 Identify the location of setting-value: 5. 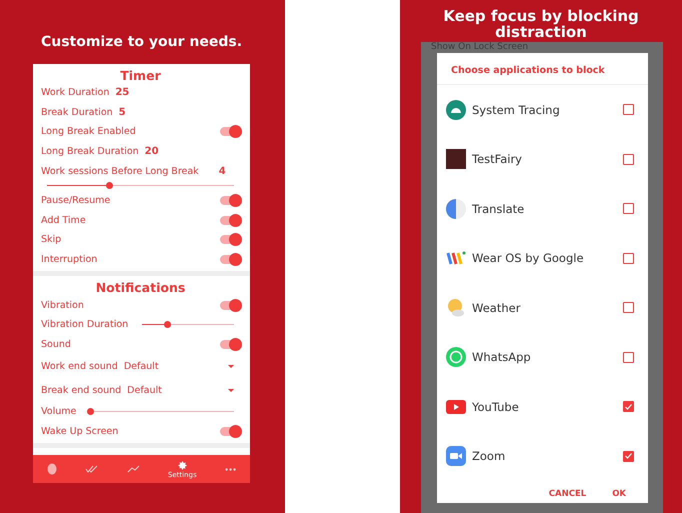
(122, 112).